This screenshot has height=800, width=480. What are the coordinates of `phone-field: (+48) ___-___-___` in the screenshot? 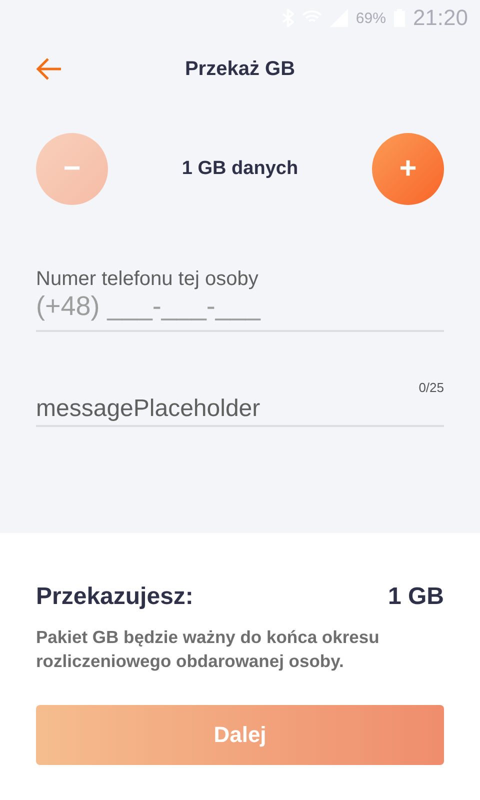 It's located at (240, 311).